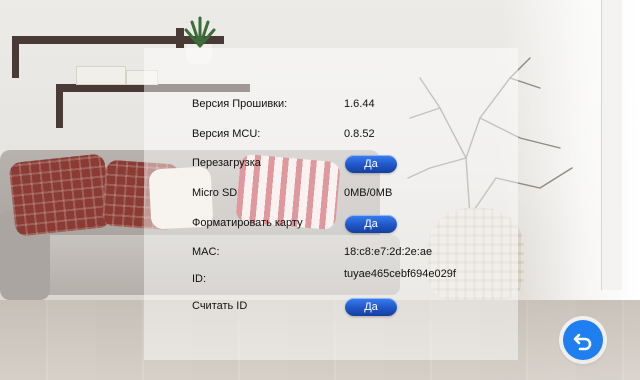 Image resolution: width=640 pixels, height=380 pixels. What do you see at coordinates (359, 104) in the screenshot?
I see `firmware-version-value: 1.6.44` at bounding box center [359, 104].